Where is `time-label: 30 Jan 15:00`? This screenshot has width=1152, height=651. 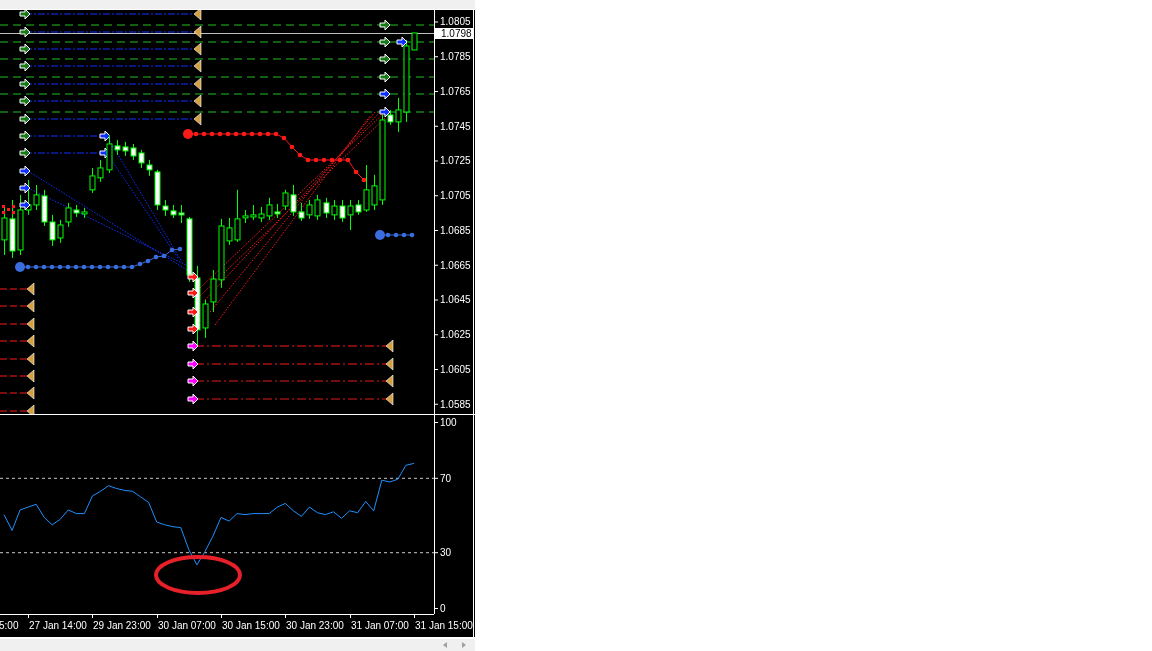
time-label: 30 Jan 15:00 is located at coordinates (251, 625).